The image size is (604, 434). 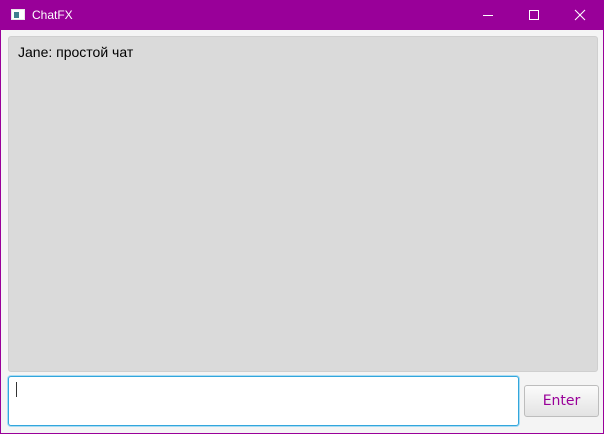 I want to click on minimize-button, so click(x=488, y=15).